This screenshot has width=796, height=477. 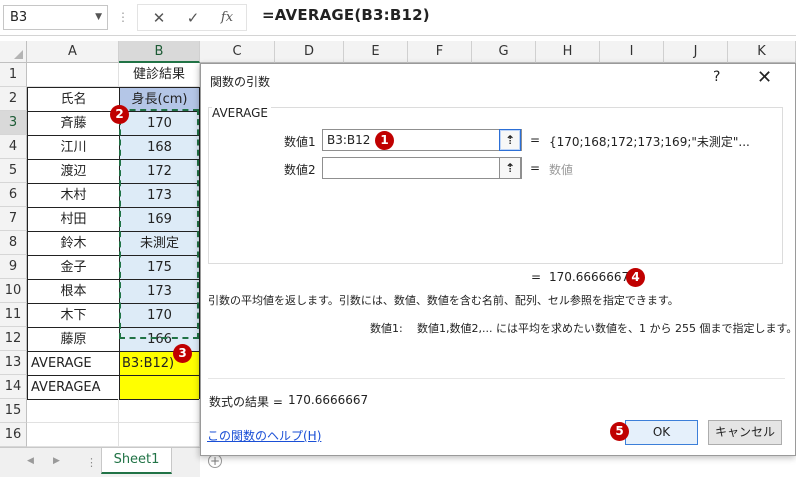 I want to click on cell-name: 金子, so click(x=73, y=267).